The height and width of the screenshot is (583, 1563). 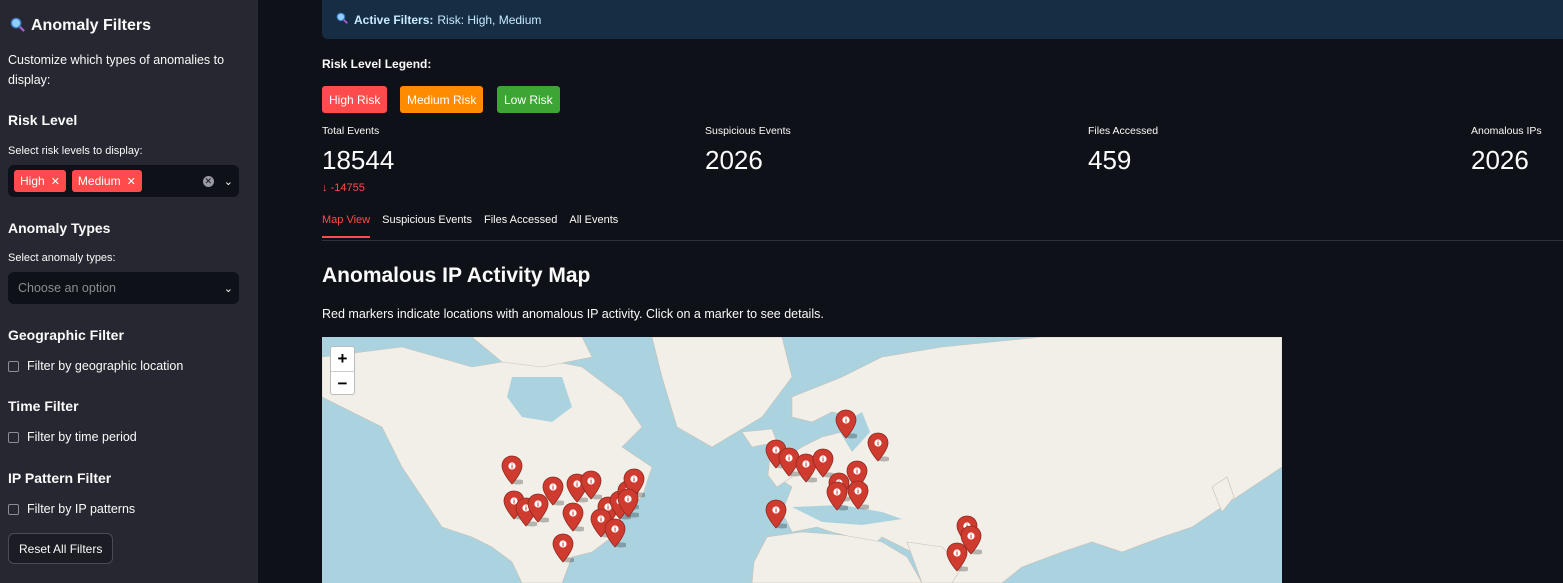 I want to click on metric-label: Anomalous IPs, so click(x=1506, y=131).